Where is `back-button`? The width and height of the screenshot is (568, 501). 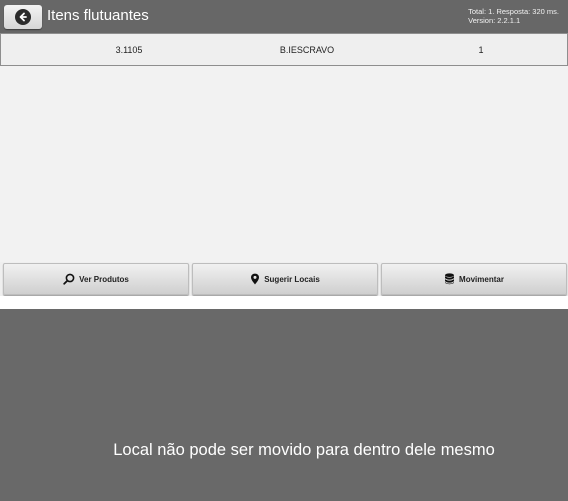 back-button is located at coordinates (23, 17).